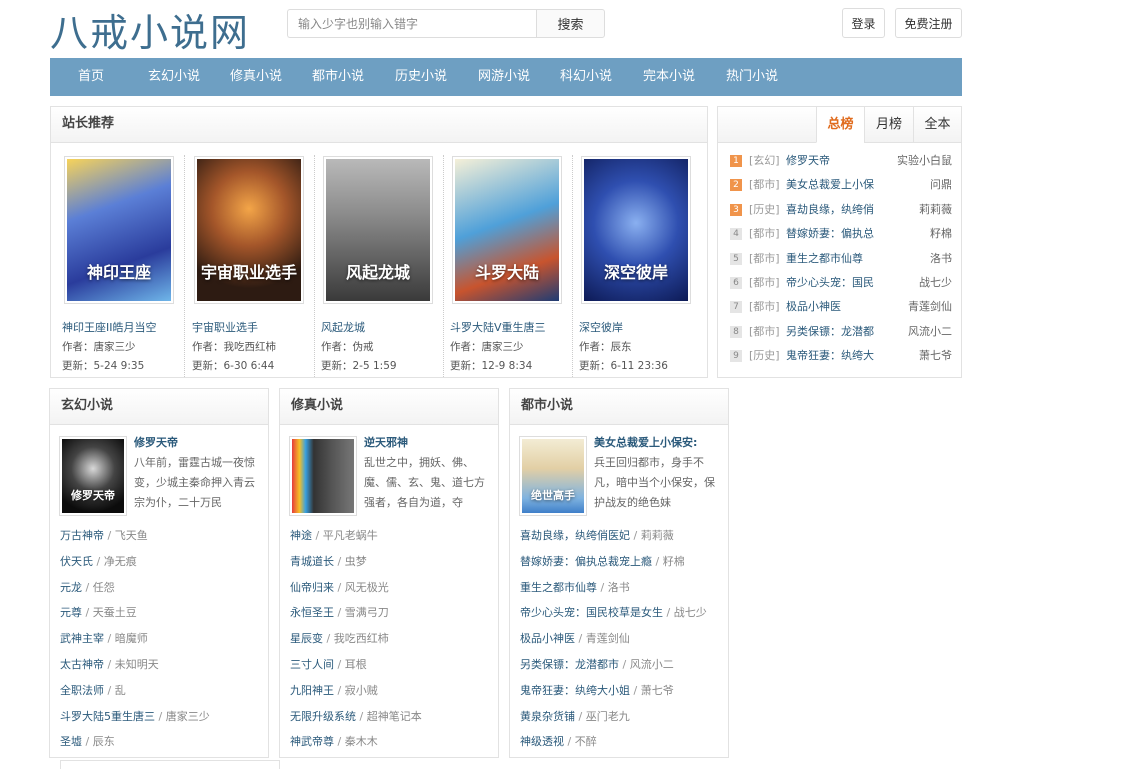  Describe the element at coordinates (361, 741) in the screenshot. I see `list-author: 秦木木` at that location.